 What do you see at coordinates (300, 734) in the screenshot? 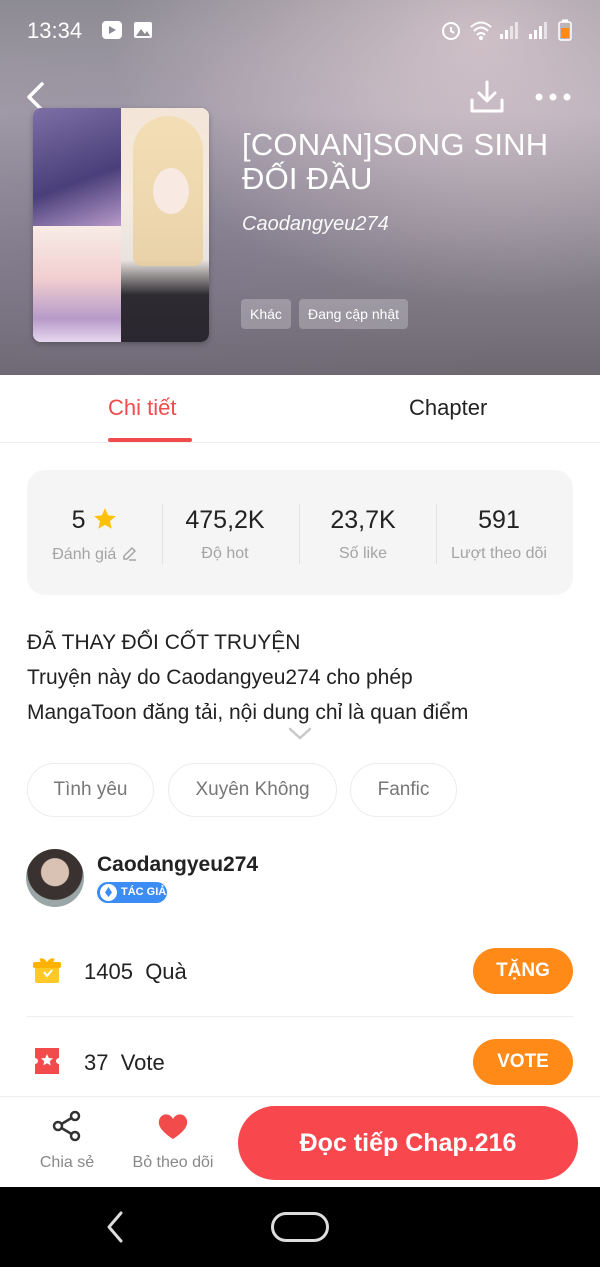
I see `chevron-down-icon` at bounding box center [300, 734].